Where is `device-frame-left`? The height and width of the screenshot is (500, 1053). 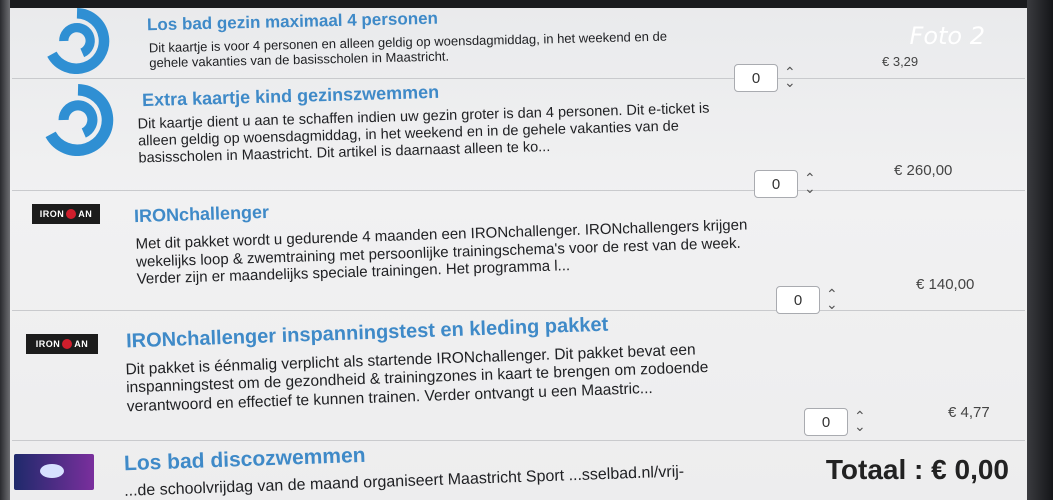 device-frame-left is located at coordinates (5, 250).